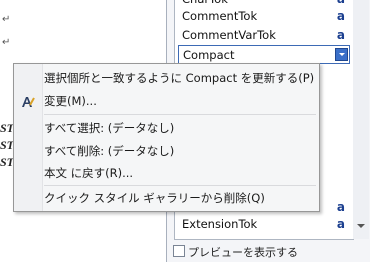 This screenshot has height=262, width=370. Describe the element at coordinates (179, 78) in the screenshot. I see `menu-item-update-to-match: 選択個所と一致するように Compact を更新する(P)` at that location.